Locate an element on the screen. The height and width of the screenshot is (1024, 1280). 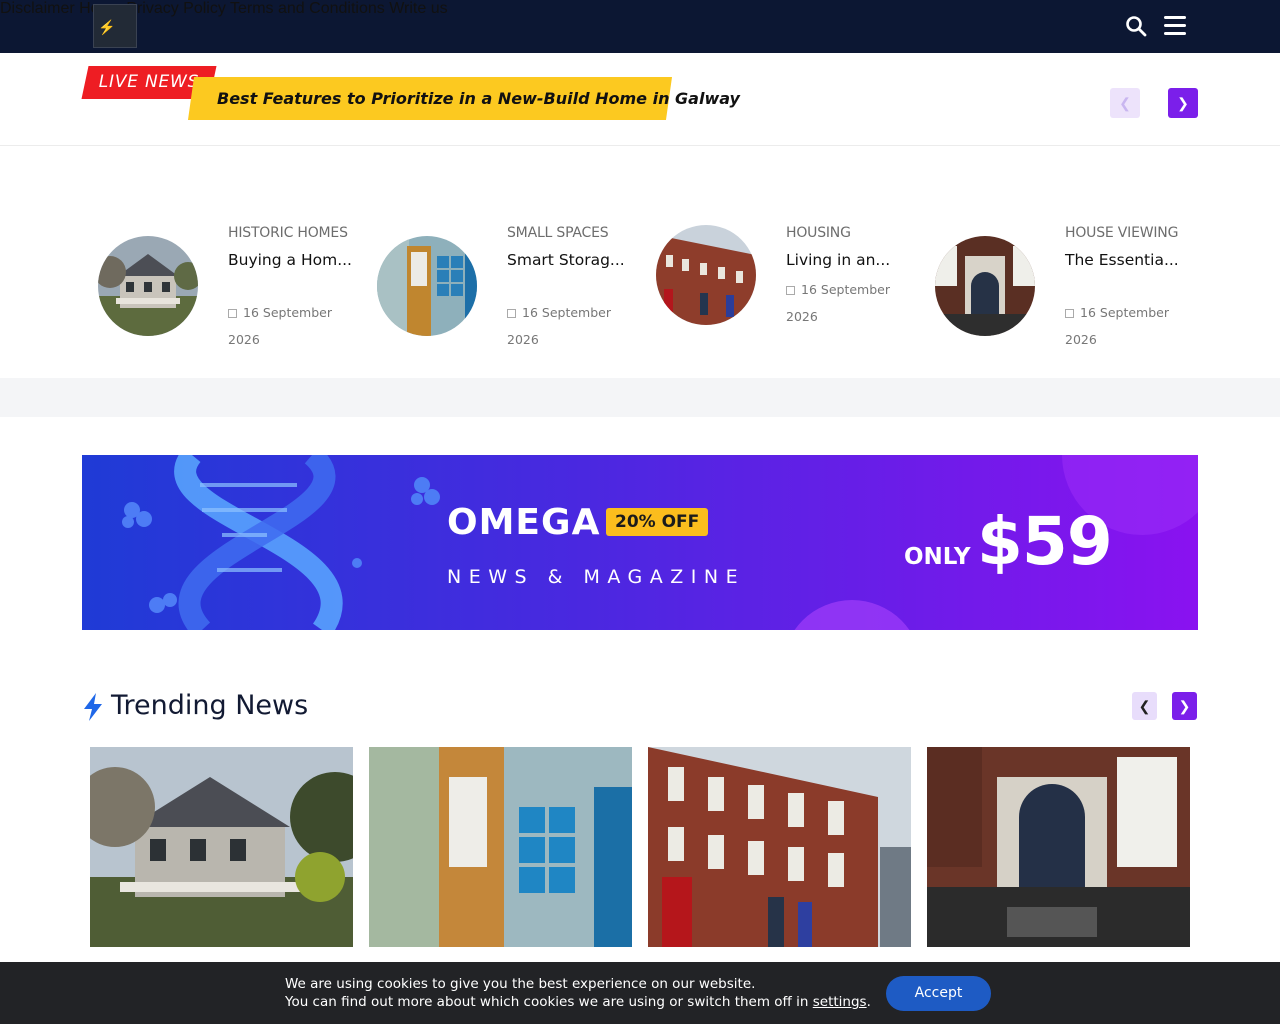
featured-category: HOUSING is located at coordinates (818, 233).